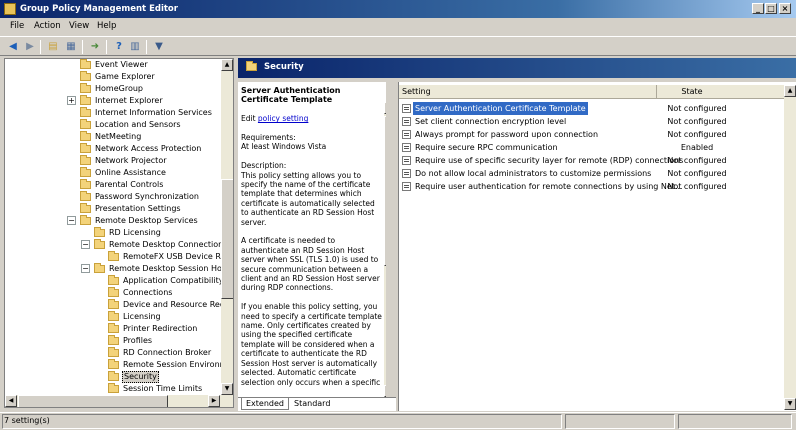 This screenshot has width=796, height=430. I want to click on description-paragraph: Requirements: At least Windows Vista, so click(284, 142).